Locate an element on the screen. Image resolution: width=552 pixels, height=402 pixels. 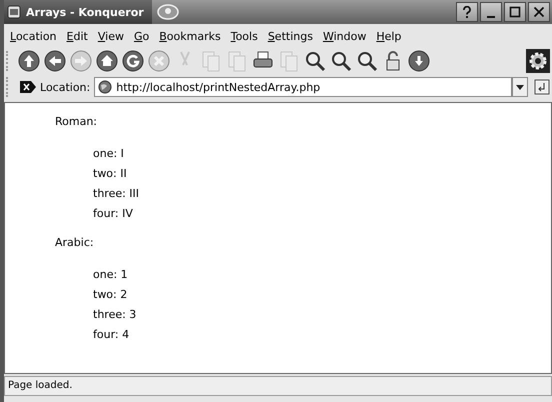
list-heading: Roman: is located at coordinates (76, 121).